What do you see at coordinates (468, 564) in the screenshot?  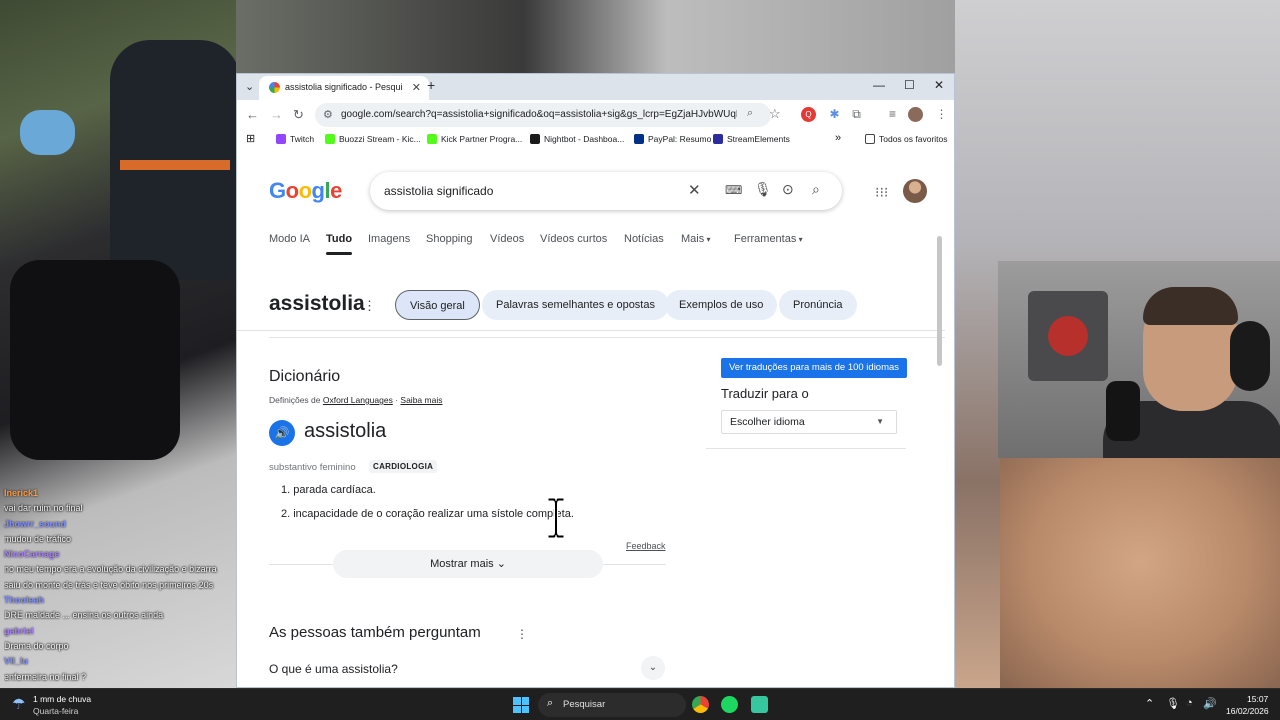 I see `show-more-button: Mostrar mais ⌄` at bounding box center [468, 564].